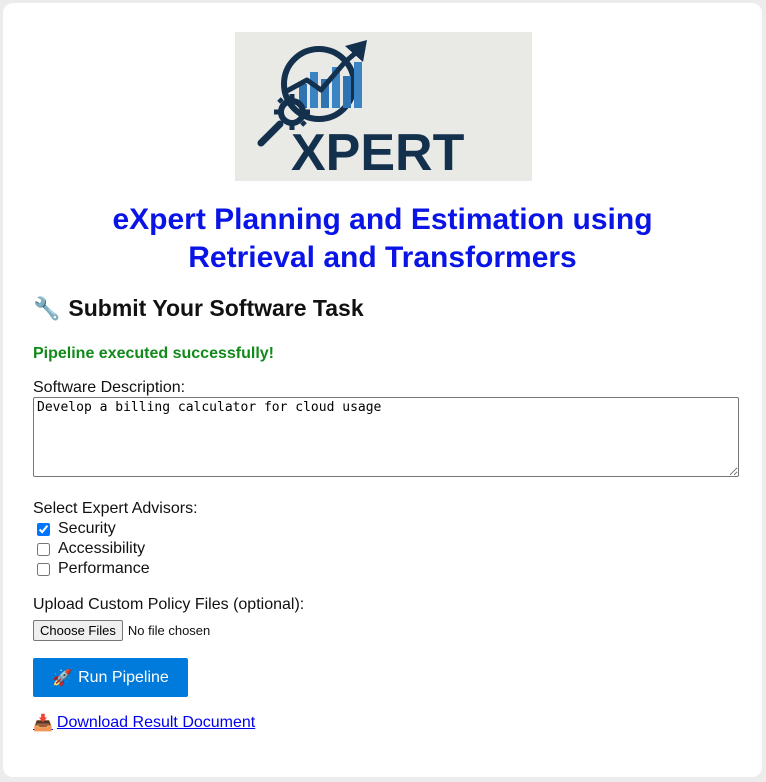 Image resolution: width=766 pixels, height=782 pixels. What do you see at coordinates (123, 677) in the screenshot?
I see `run-pipeline-label: Run Pipeline` at bounding box center [123, 677].